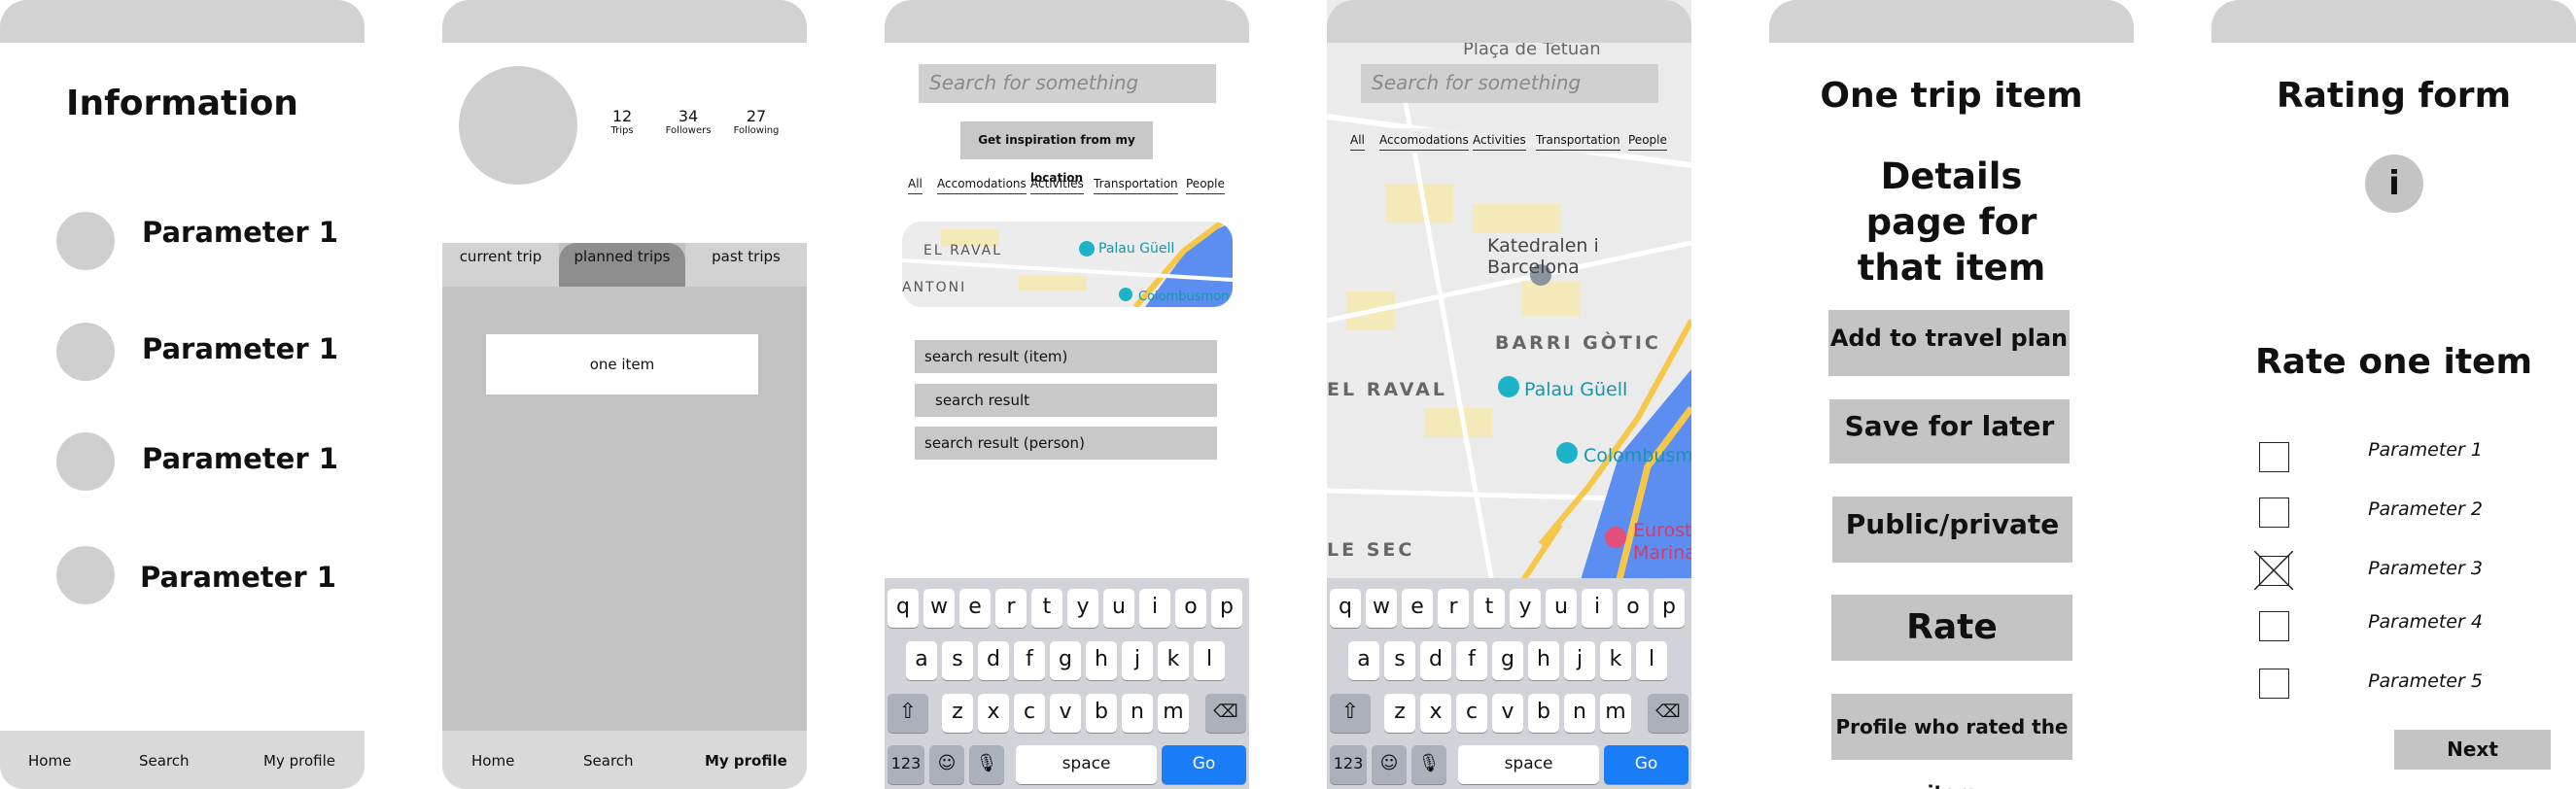 The image size is (2576, 789). What do you see at coordinates (622, 265) in the screenshot?
I see `tab-planned-trips: planned trips` at bounding box center [622, 265].